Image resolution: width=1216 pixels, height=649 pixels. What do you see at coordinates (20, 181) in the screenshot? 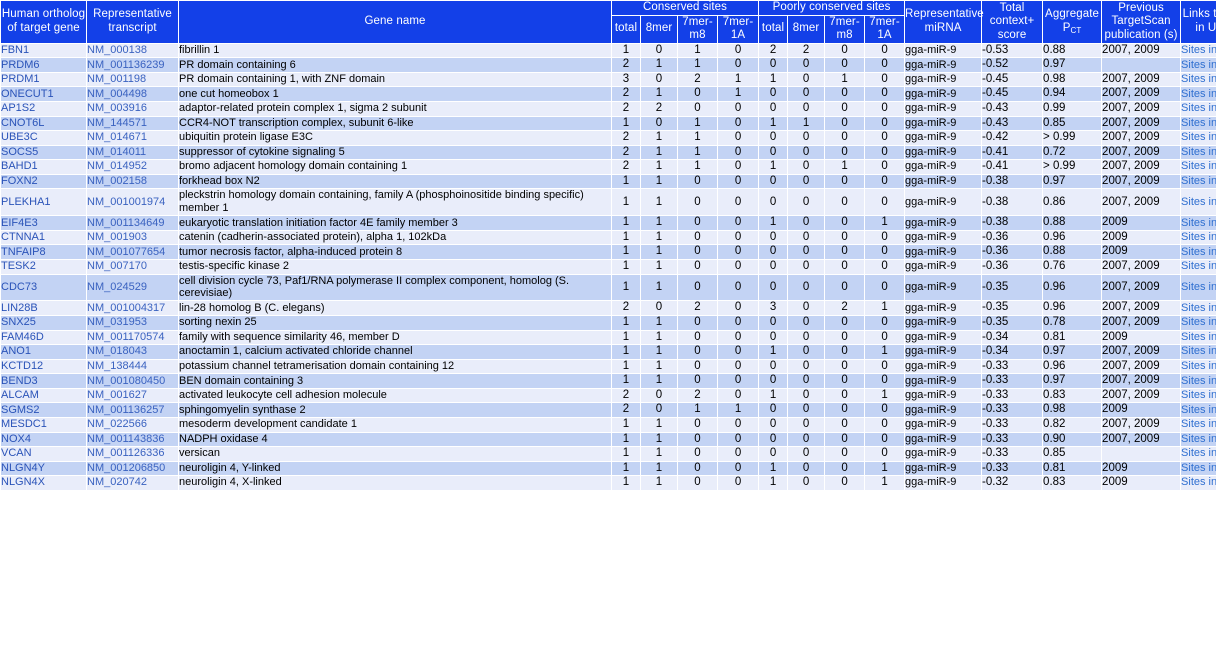
I see `gene-symbol-label: FOXN2` at bounding box center [20, 181].